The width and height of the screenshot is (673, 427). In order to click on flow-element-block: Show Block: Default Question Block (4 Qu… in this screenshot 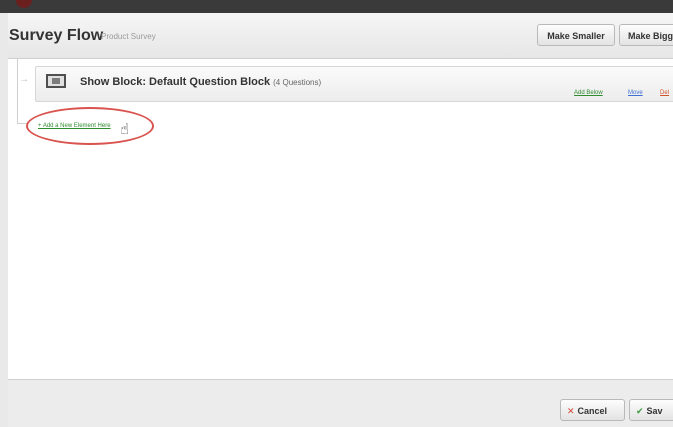, I will do `click(354, 84)`.